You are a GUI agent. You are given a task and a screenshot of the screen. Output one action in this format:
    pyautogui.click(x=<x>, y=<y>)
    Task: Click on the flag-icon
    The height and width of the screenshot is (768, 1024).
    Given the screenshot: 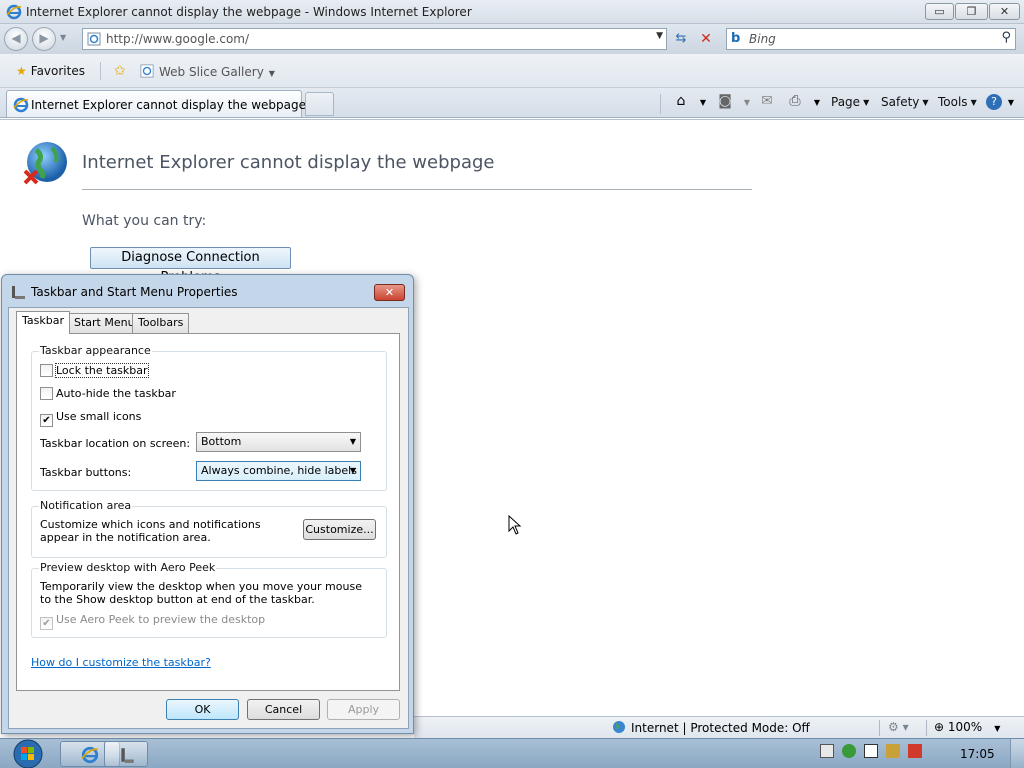 What is the action you would take?
    pyautogui.click(x=871, y=751)
    